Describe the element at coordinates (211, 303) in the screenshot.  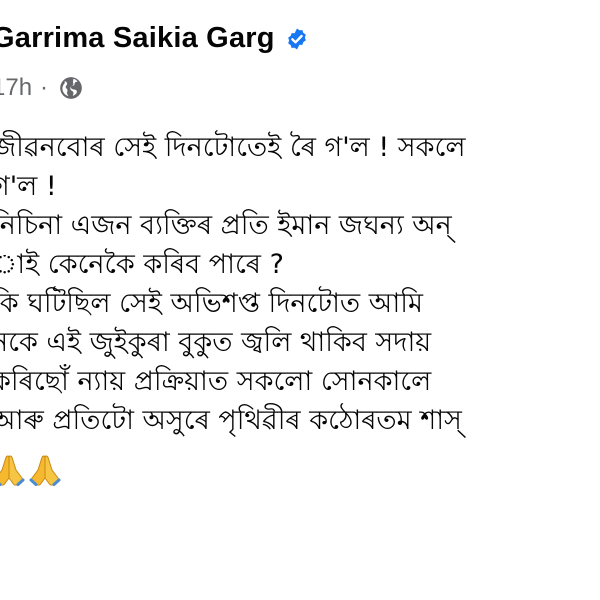
I see `post-text-line: কি ঘটিছিল সেই অভিশপ্ত দিনটোত আমি` at that location.